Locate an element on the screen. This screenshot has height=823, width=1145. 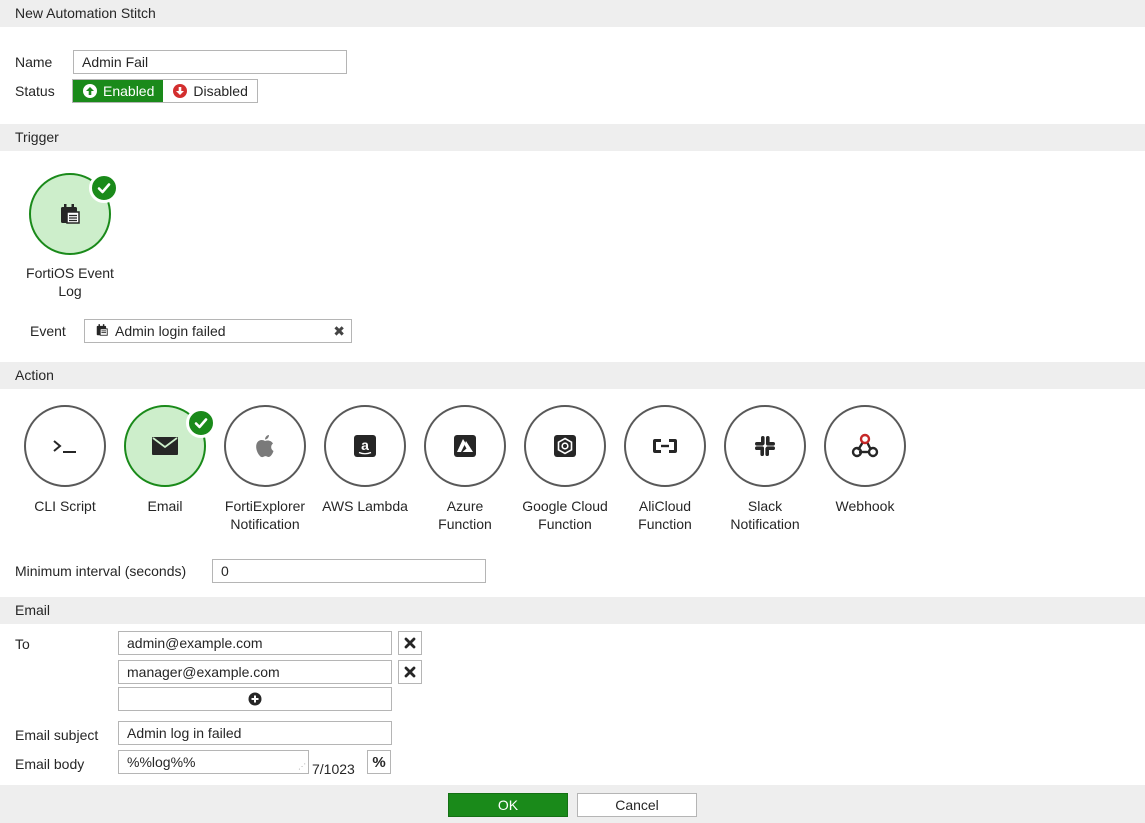
event-value: Admin login failed is located at coordinates (170, 331).